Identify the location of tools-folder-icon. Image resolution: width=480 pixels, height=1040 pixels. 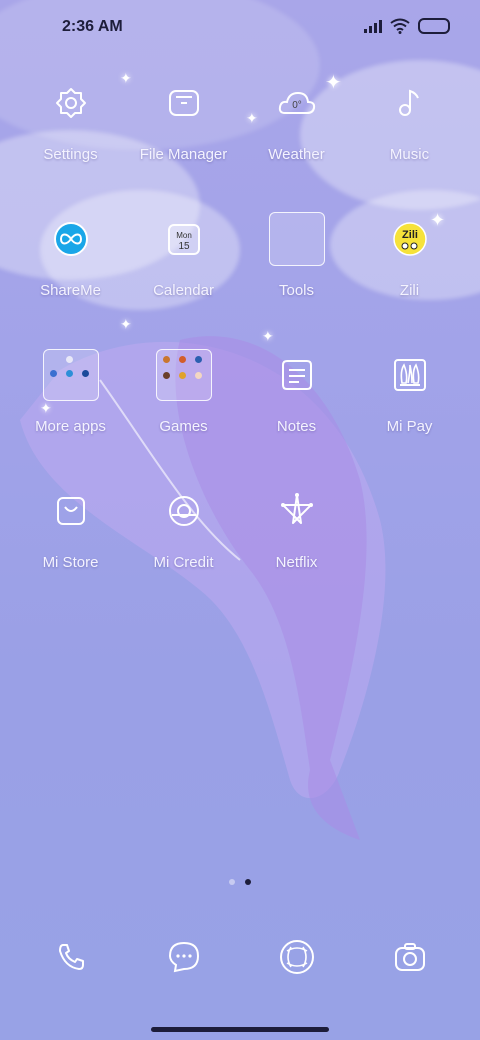
(297, 239).